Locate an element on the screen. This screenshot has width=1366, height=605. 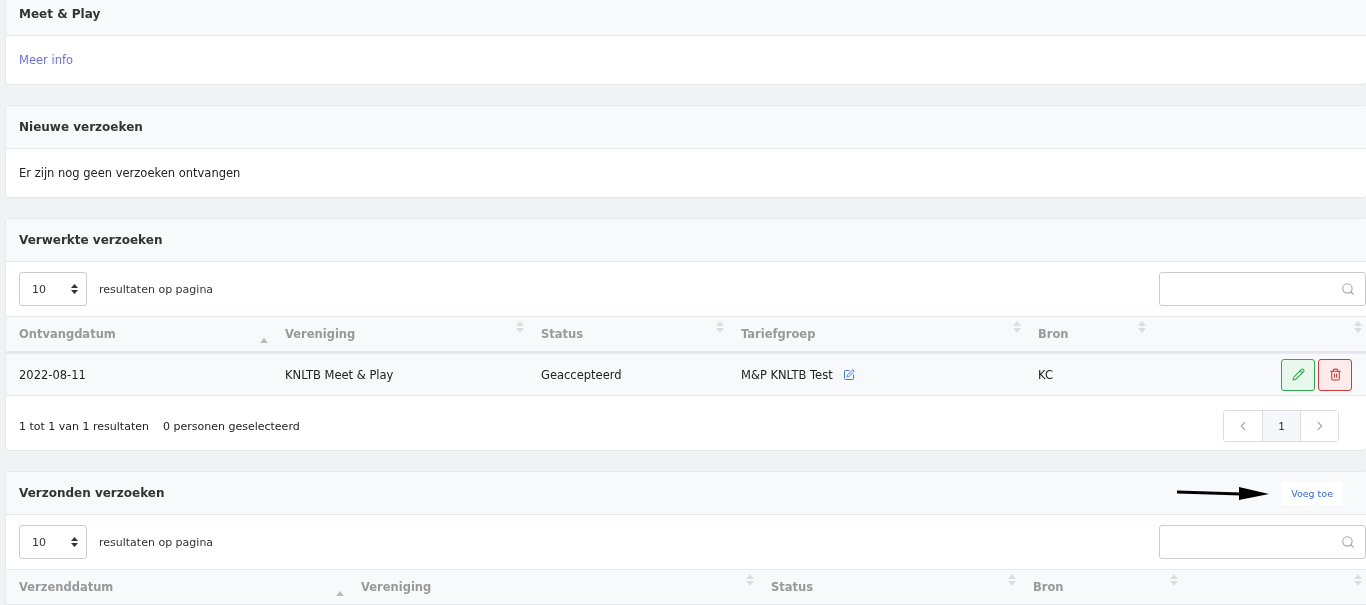
card-title: Verwerkte verzoeken is located at coordinates (91, 240).